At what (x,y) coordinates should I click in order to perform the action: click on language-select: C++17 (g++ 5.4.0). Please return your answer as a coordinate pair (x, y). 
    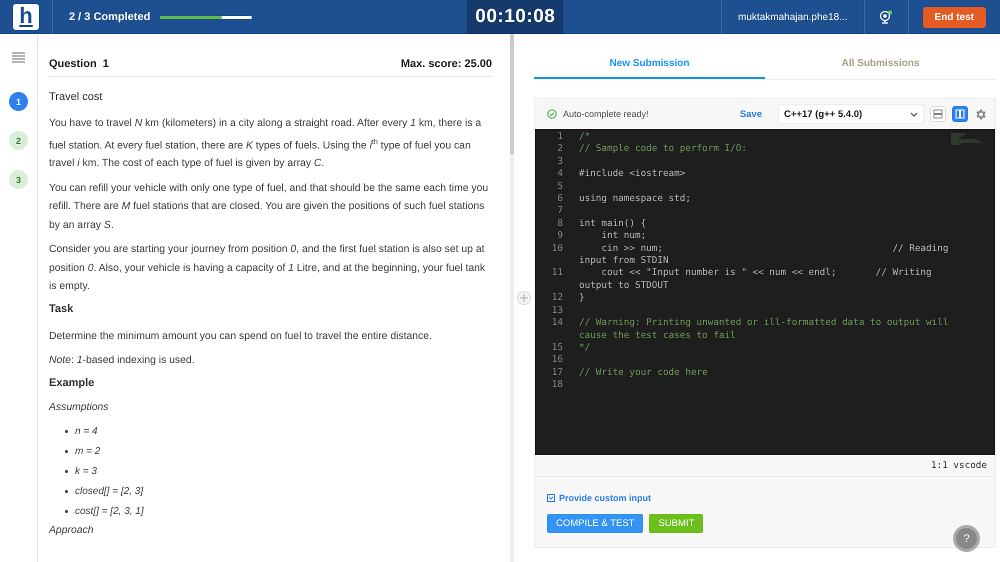
    Looking at the image, I should click on (851, 114).